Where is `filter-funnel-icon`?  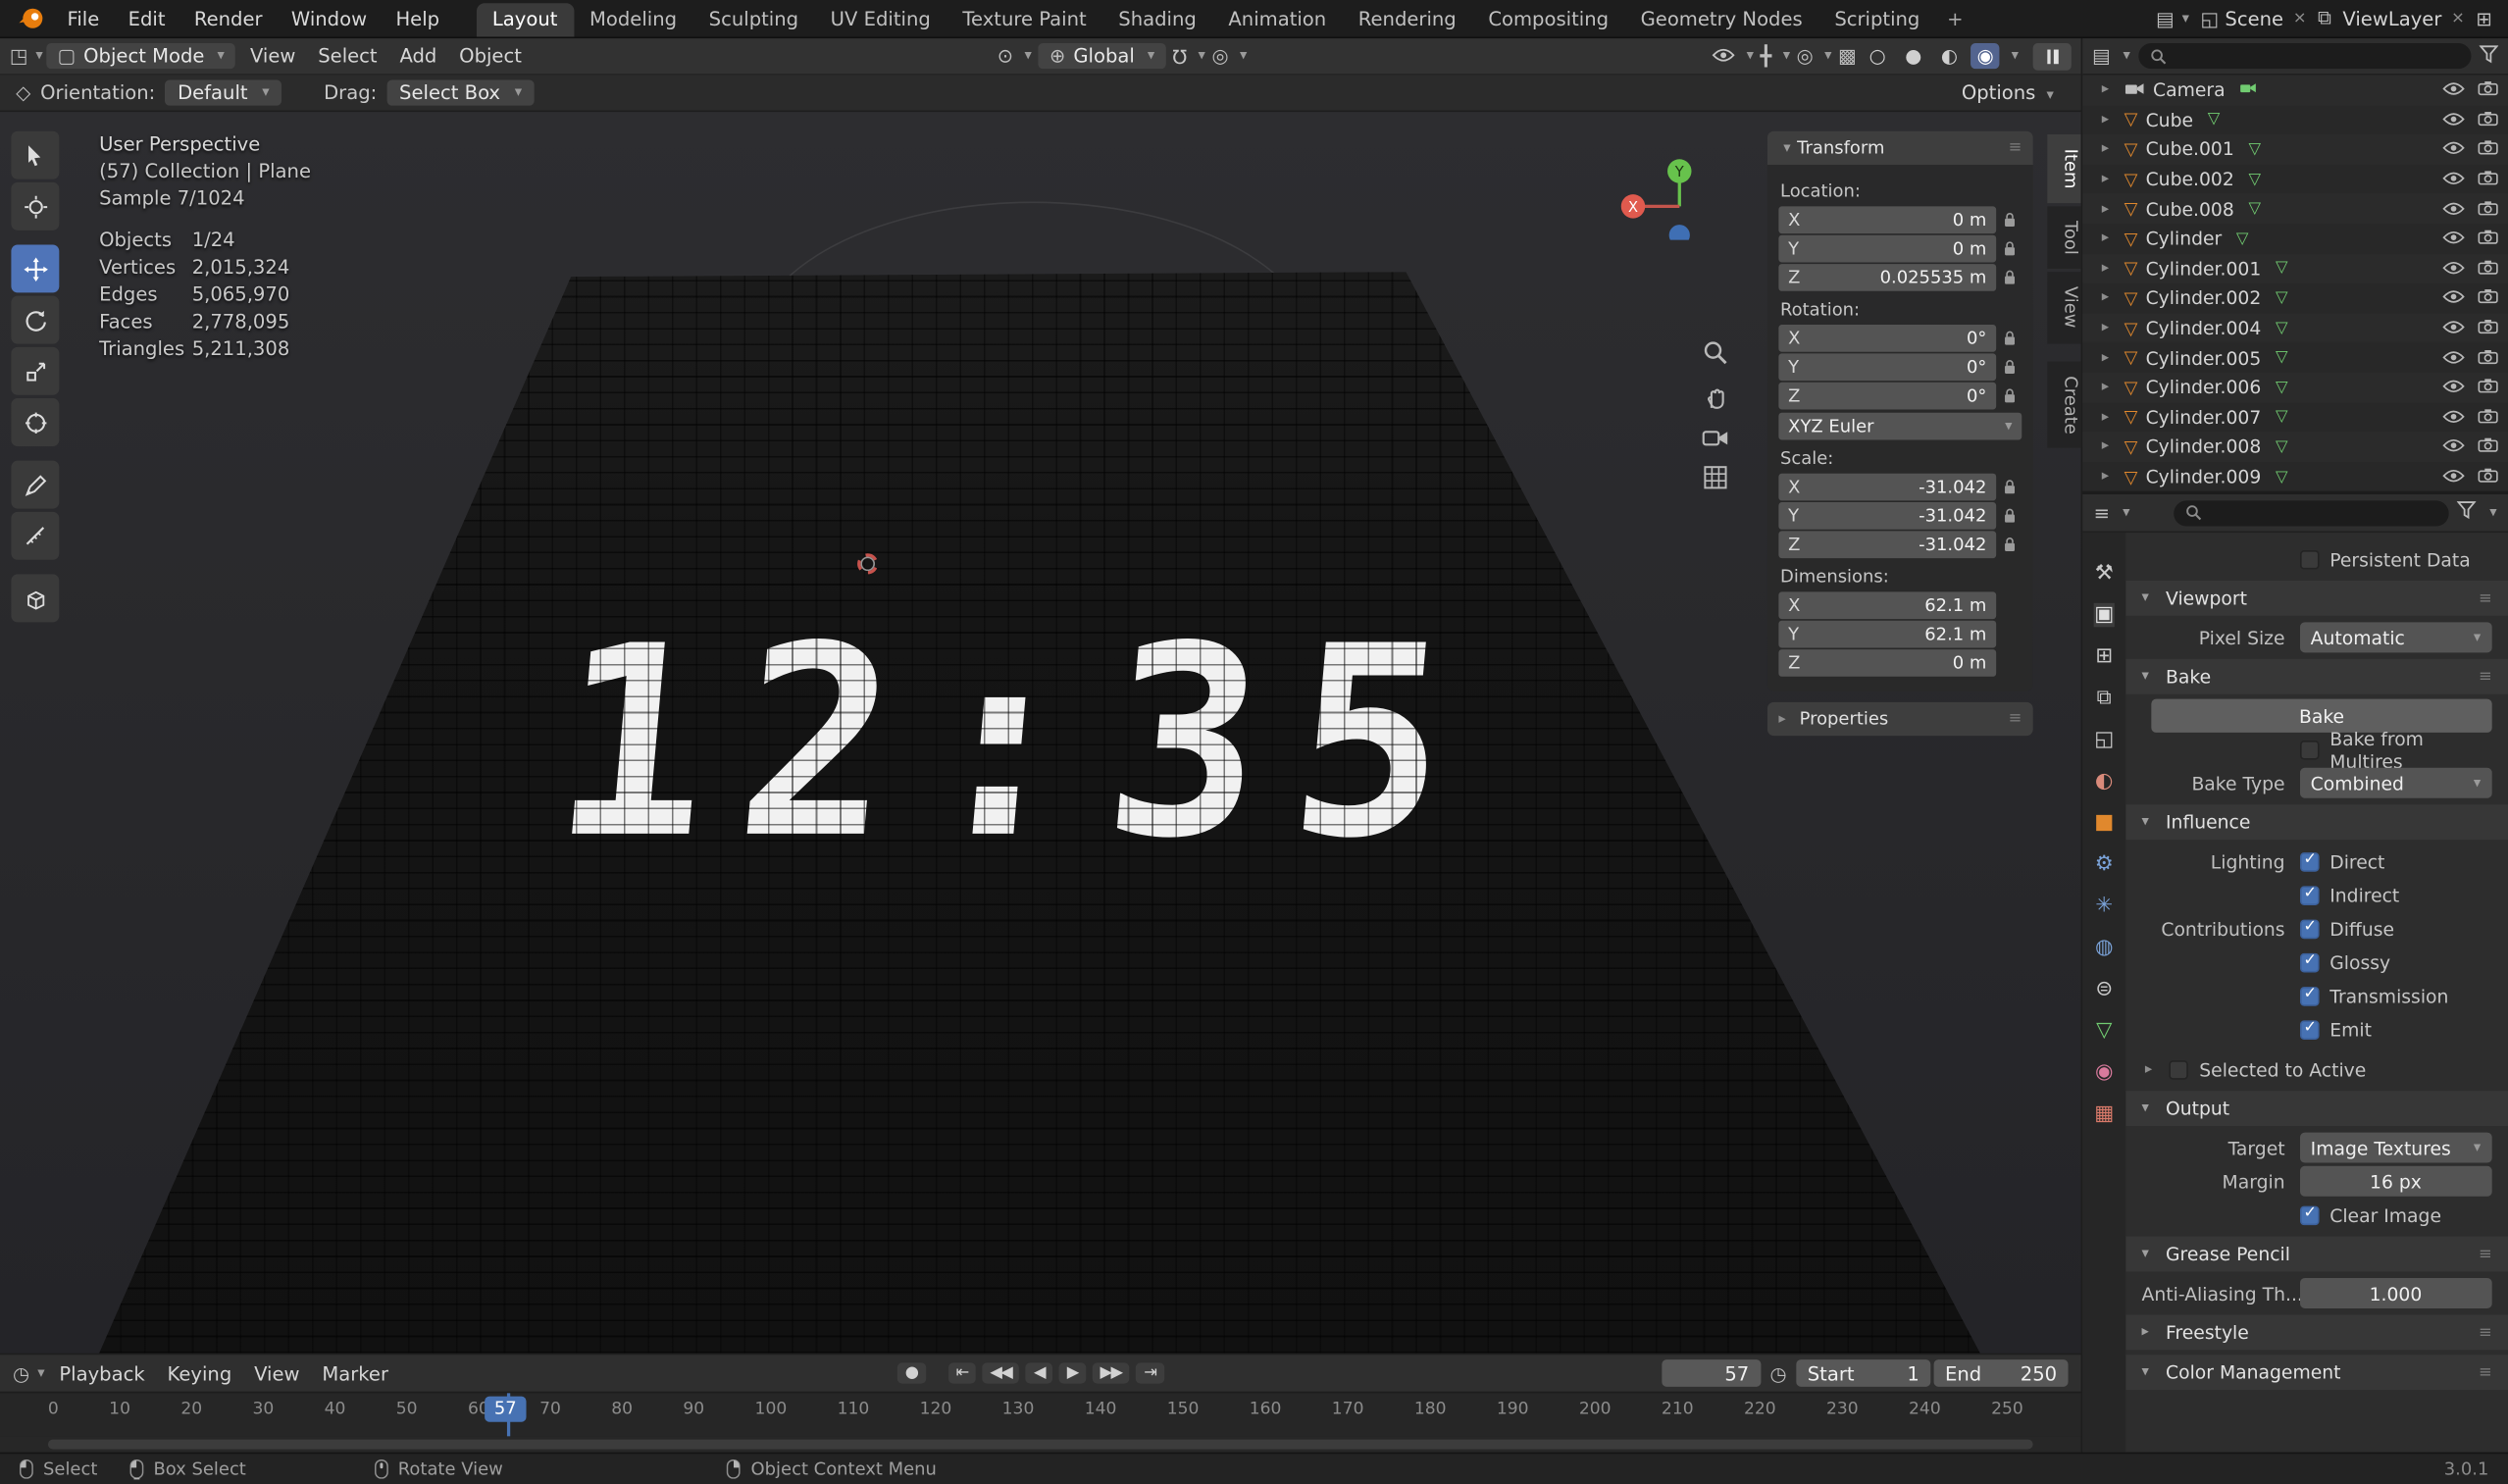
filter-funnel-icon is located at coordinates (2467, 512).